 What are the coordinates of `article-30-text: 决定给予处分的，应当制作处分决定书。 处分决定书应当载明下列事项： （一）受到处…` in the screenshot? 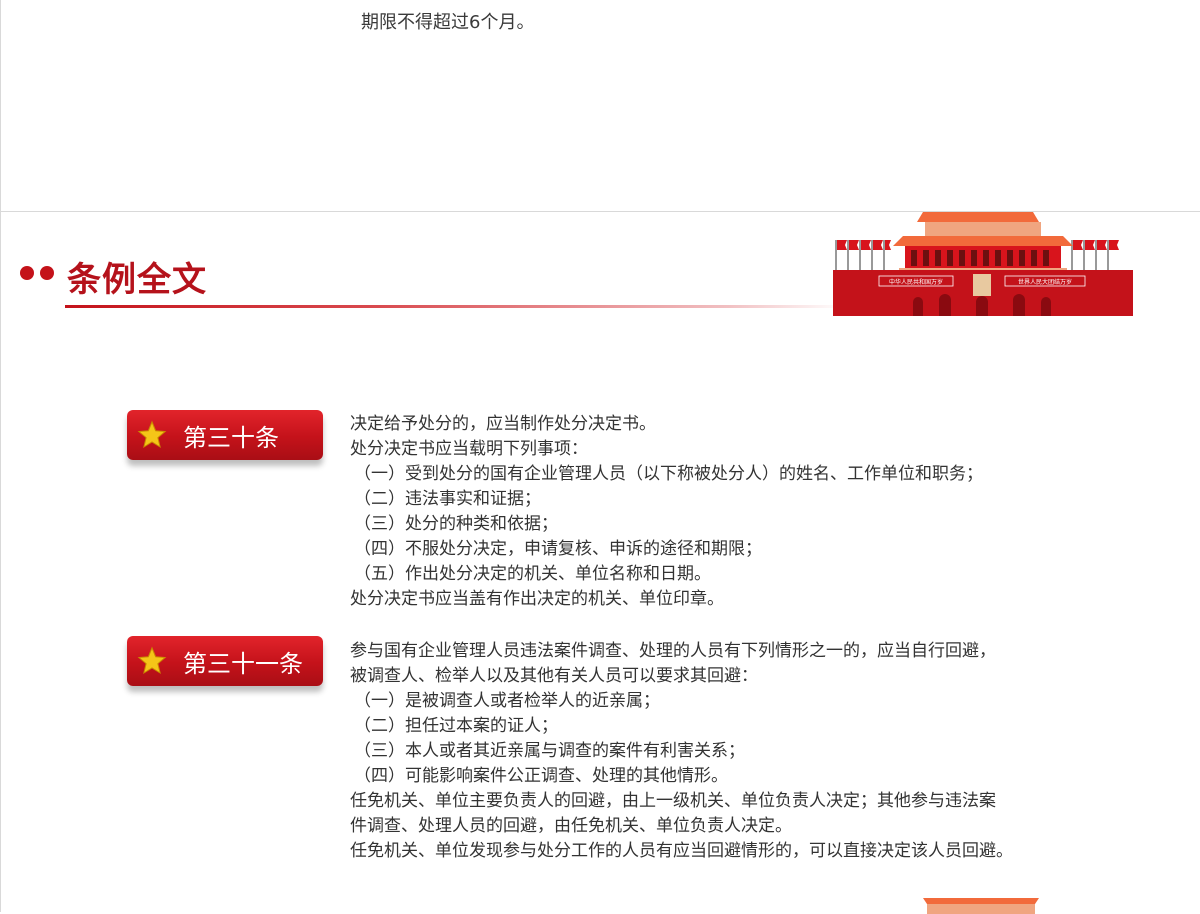 It's located at (730, 512).